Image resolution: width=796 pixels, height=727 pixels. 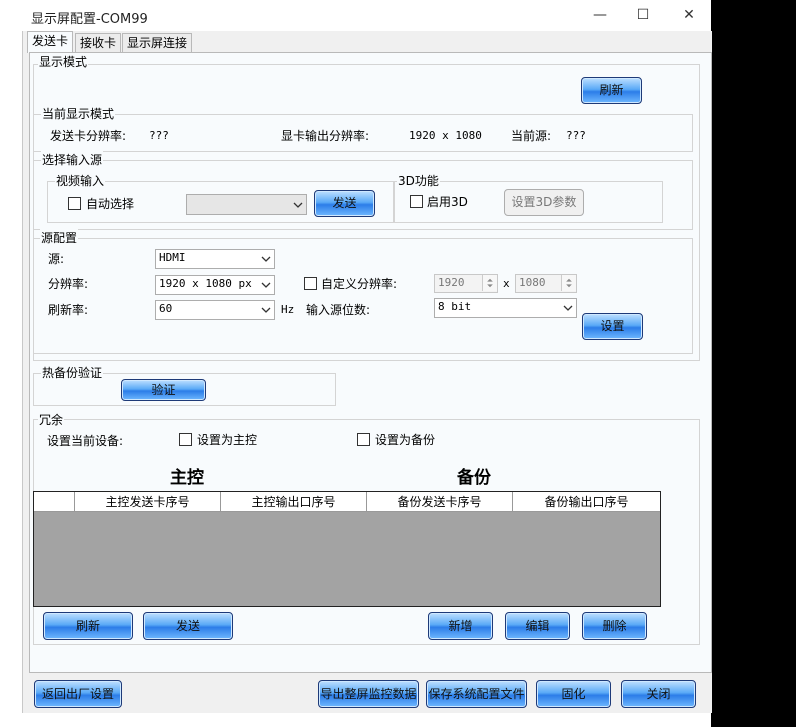 I want to click on maximize-button: ☐, so click(x=643, y=15).